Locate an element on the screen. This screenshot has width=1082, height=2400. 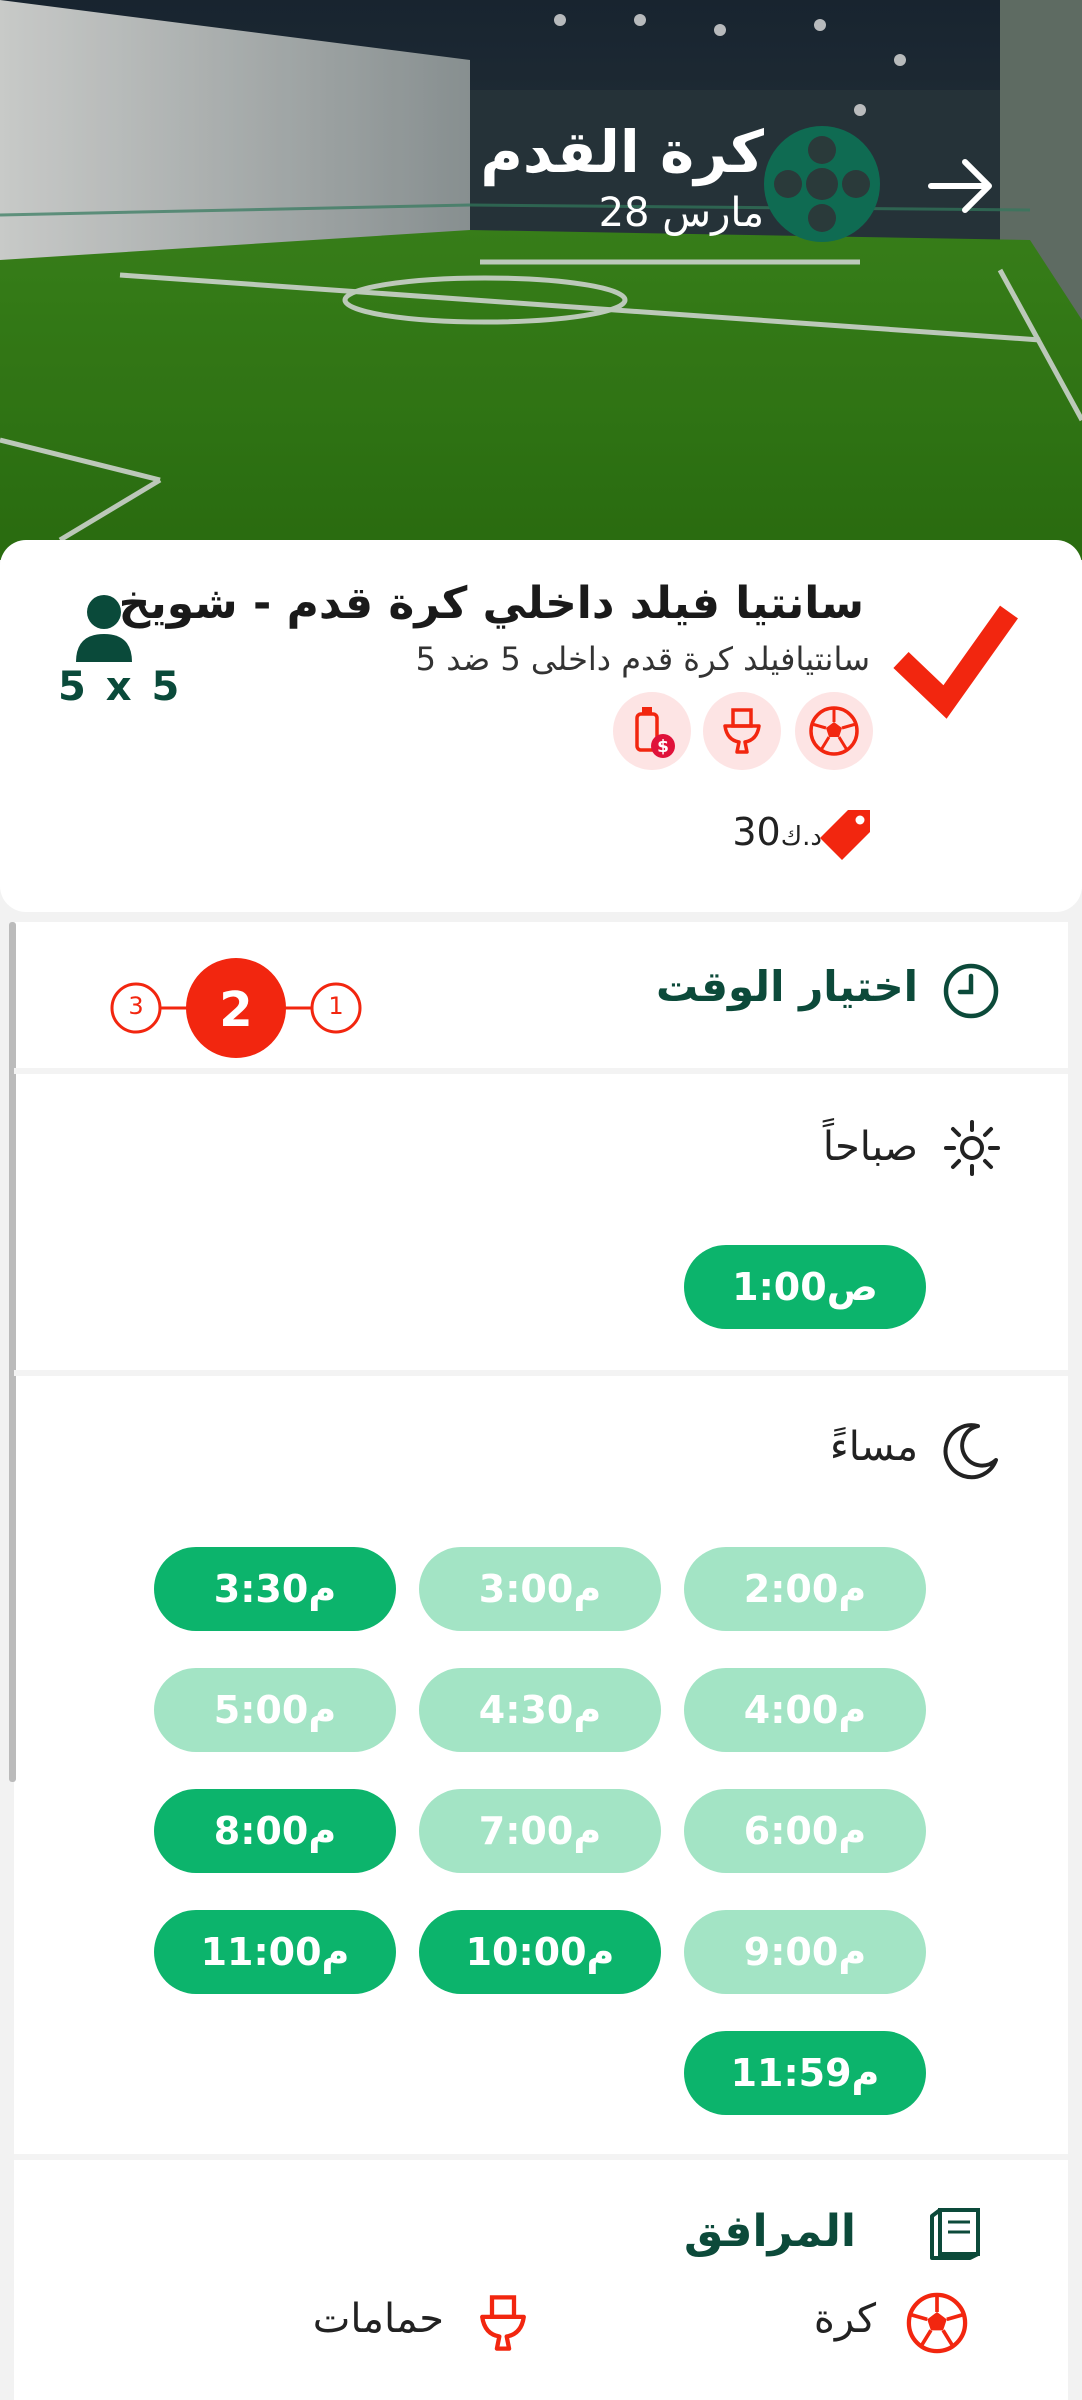
venue-logo-icon is located at coordinates (958, 655).